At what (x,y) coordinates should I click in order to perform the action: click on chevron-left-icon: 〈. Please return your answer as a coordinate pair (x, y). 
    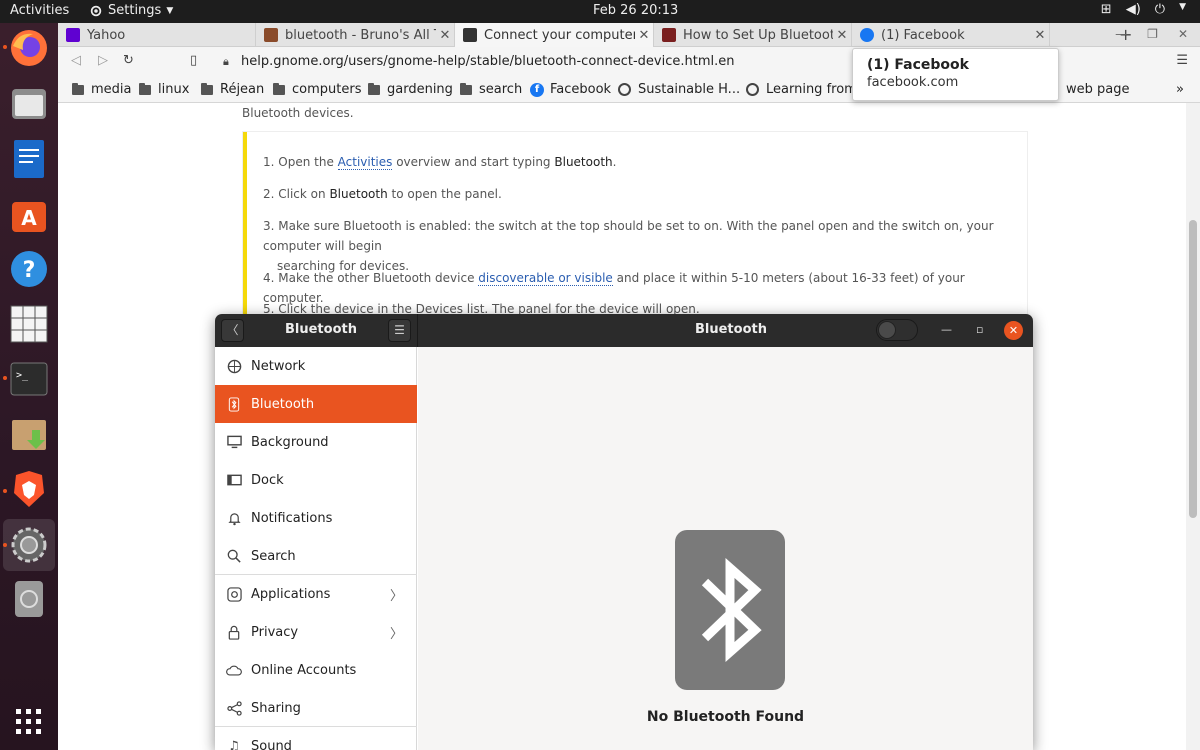
    Looking at the image, I should click on (232, 330).